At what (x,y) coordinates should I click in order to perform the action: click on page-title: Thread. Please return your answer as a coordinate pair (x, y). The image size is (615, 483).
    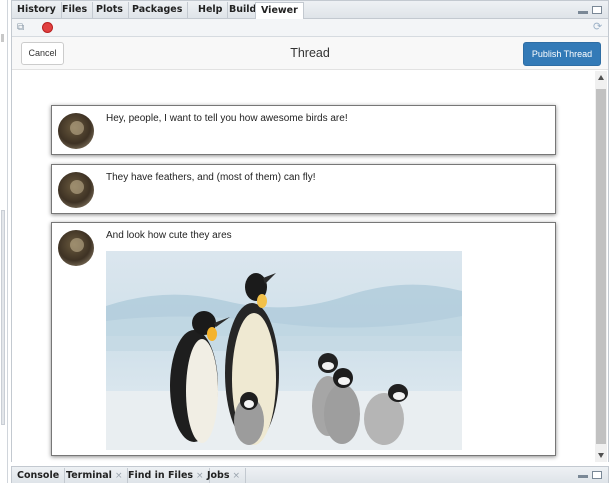
    Looking at the image, I should click on (310, 53).